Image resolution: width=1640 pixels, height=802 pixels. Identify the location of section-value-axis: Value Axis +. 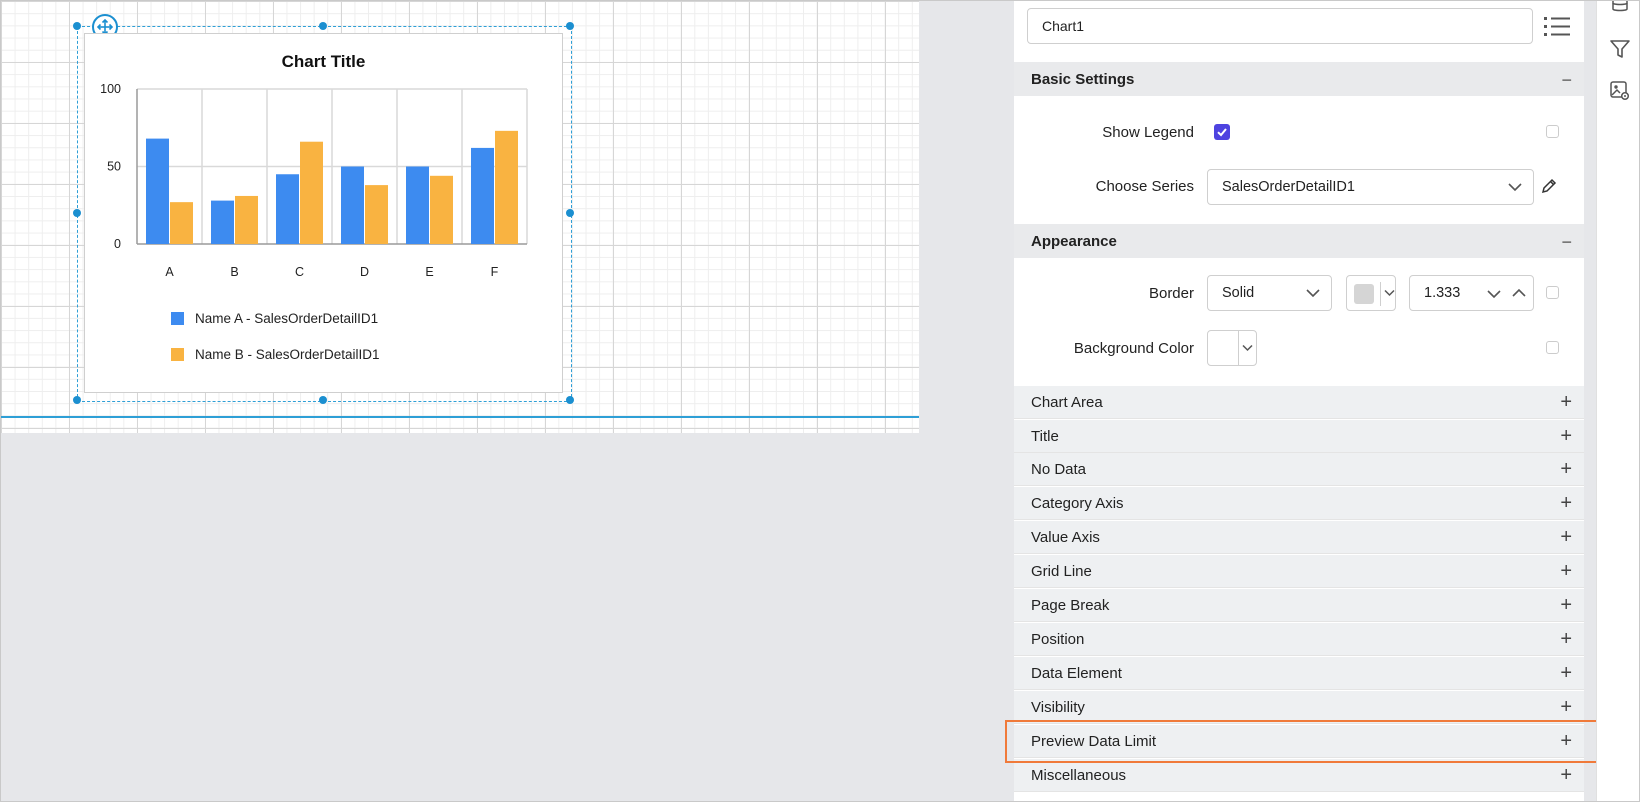
(1299, 537).